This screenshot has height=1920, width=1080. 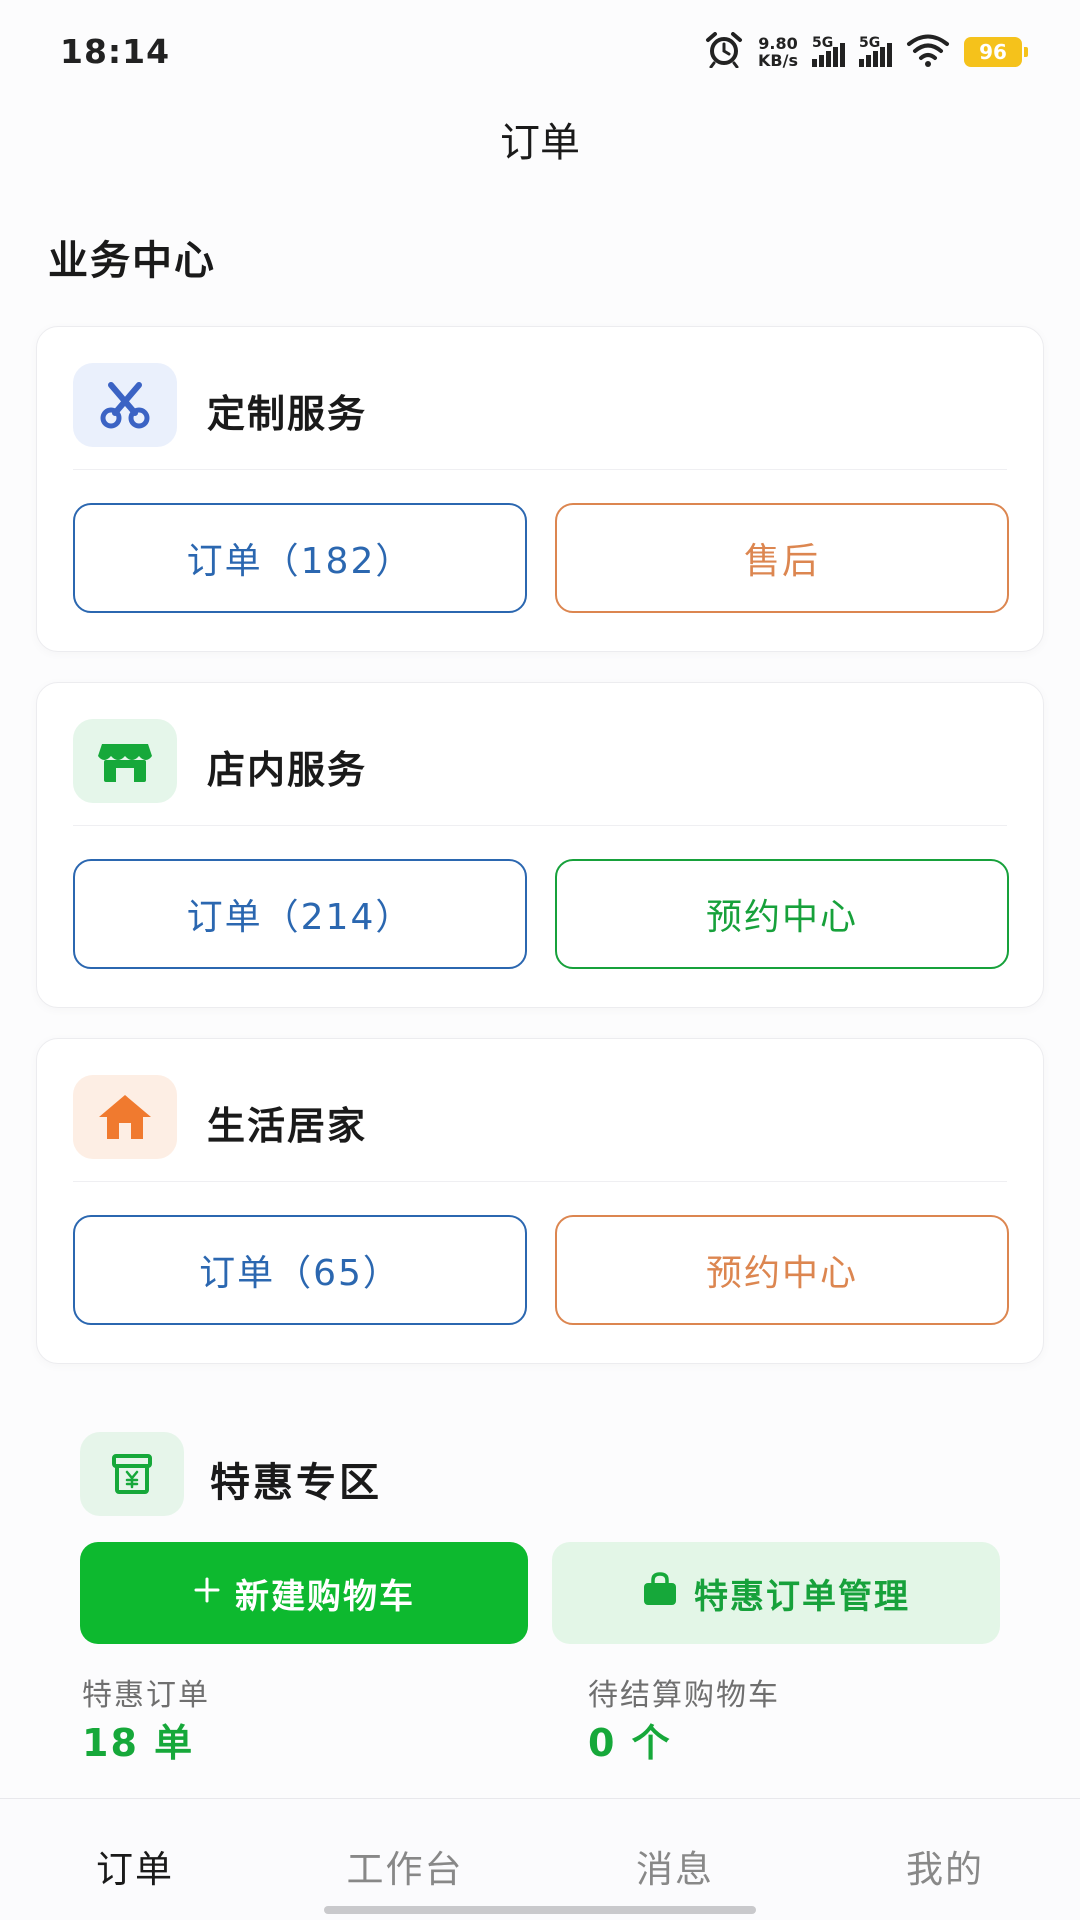 What do you see at coordinates (660, 1593) in the screenshot?
I see `shopping-bag-icon` at bounding box center [660, 1593].